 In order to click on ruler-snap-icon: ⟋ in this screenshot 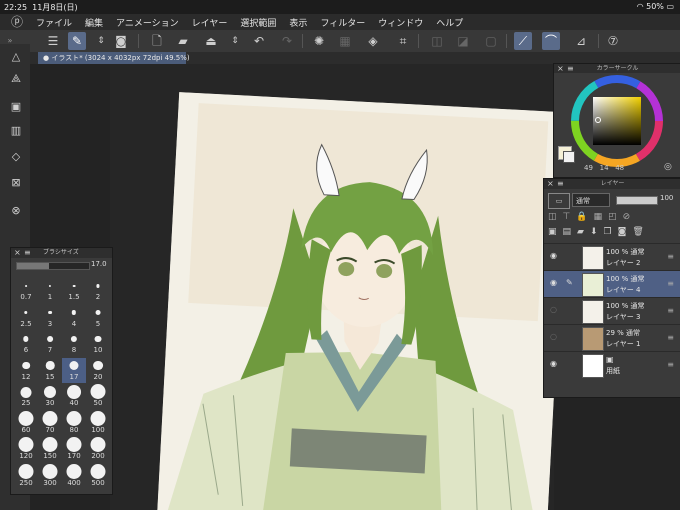, I will do `click(523, 41)`.